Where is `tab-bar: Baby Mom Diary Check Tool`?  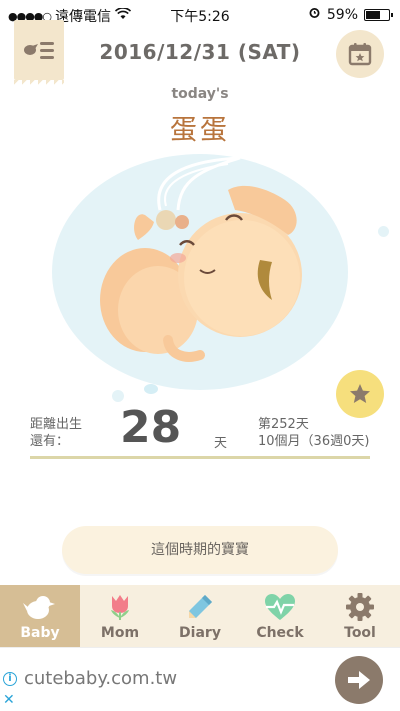 tab-bar: Baby Mom Diary Check Tool is located at coordinates (200, 616).